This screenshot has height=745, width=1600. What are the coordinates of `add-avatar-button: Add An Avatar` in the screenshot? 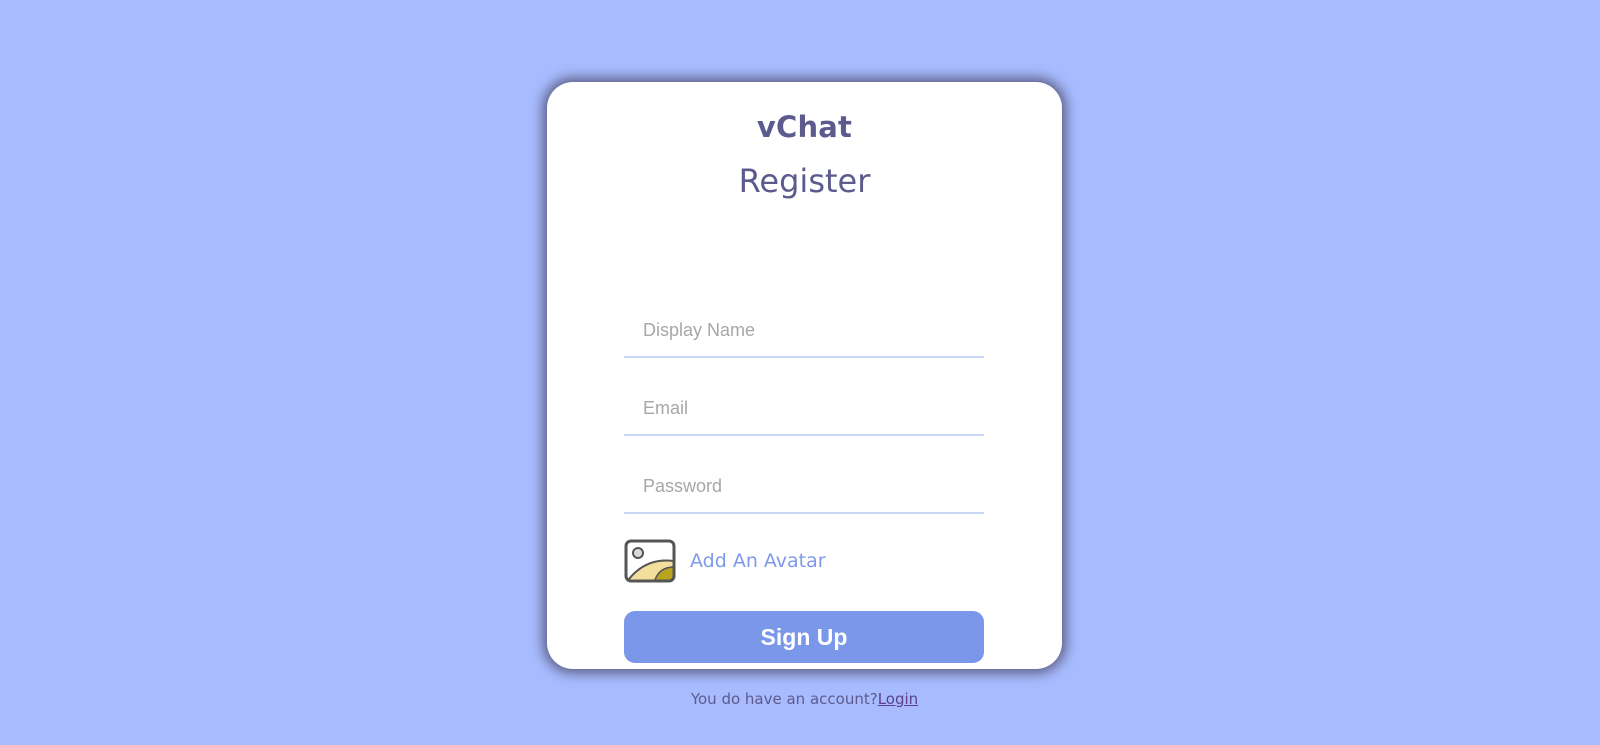 It's located at (725, 561).